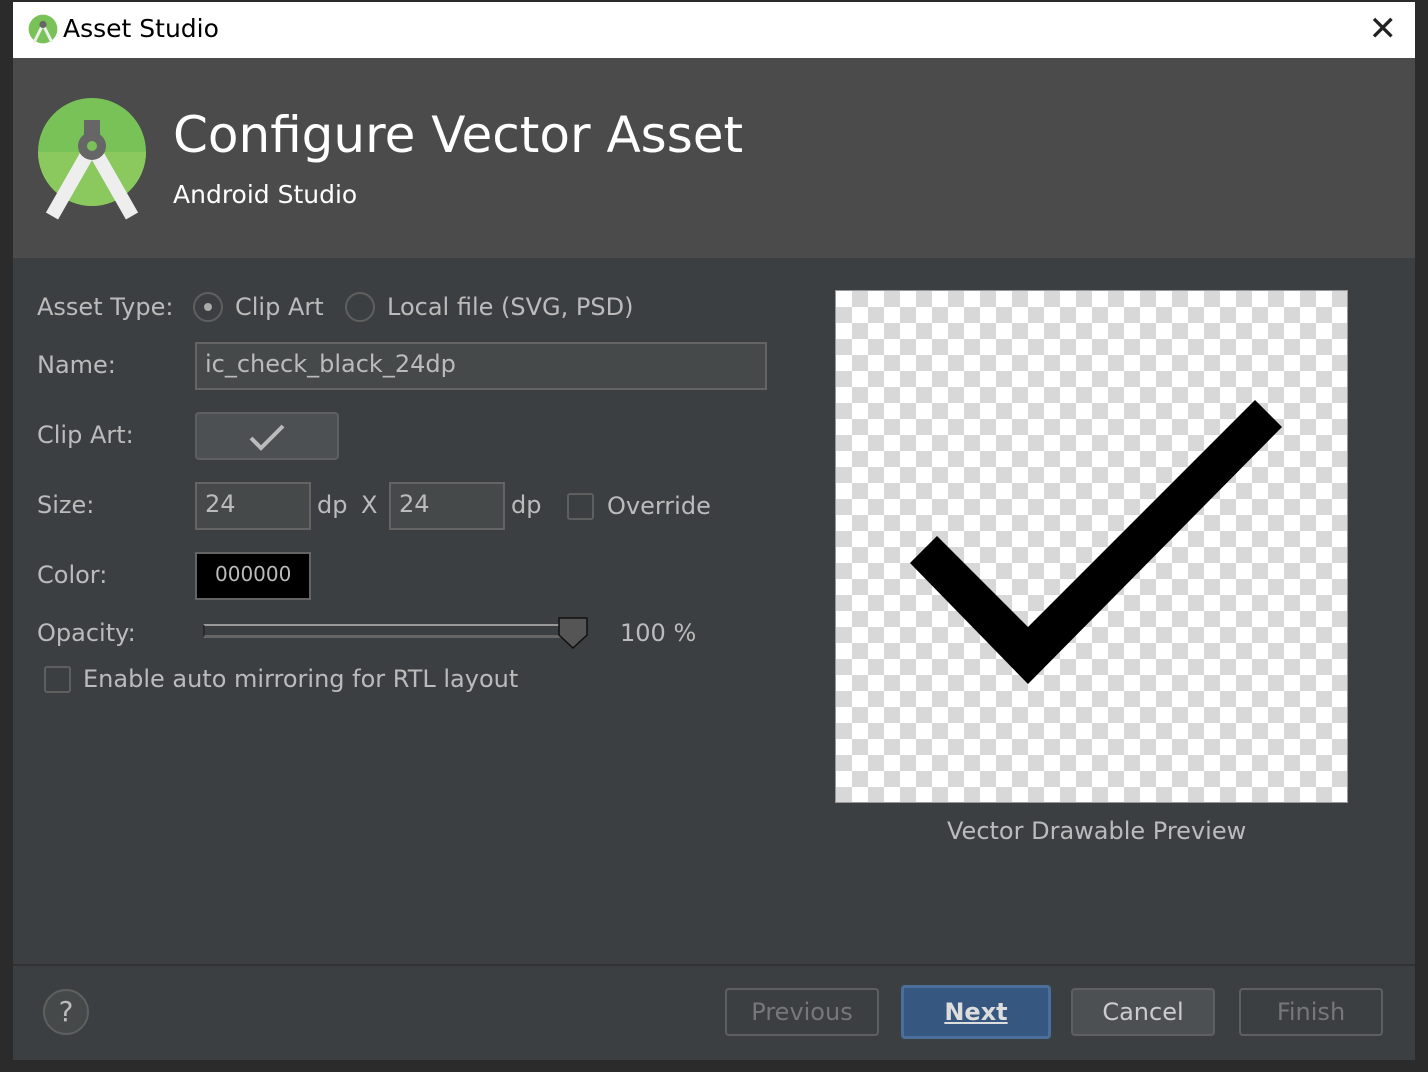  Describe the element at coordinates (659, 506) in the screenshot. I see `override-label: Override` at that location.